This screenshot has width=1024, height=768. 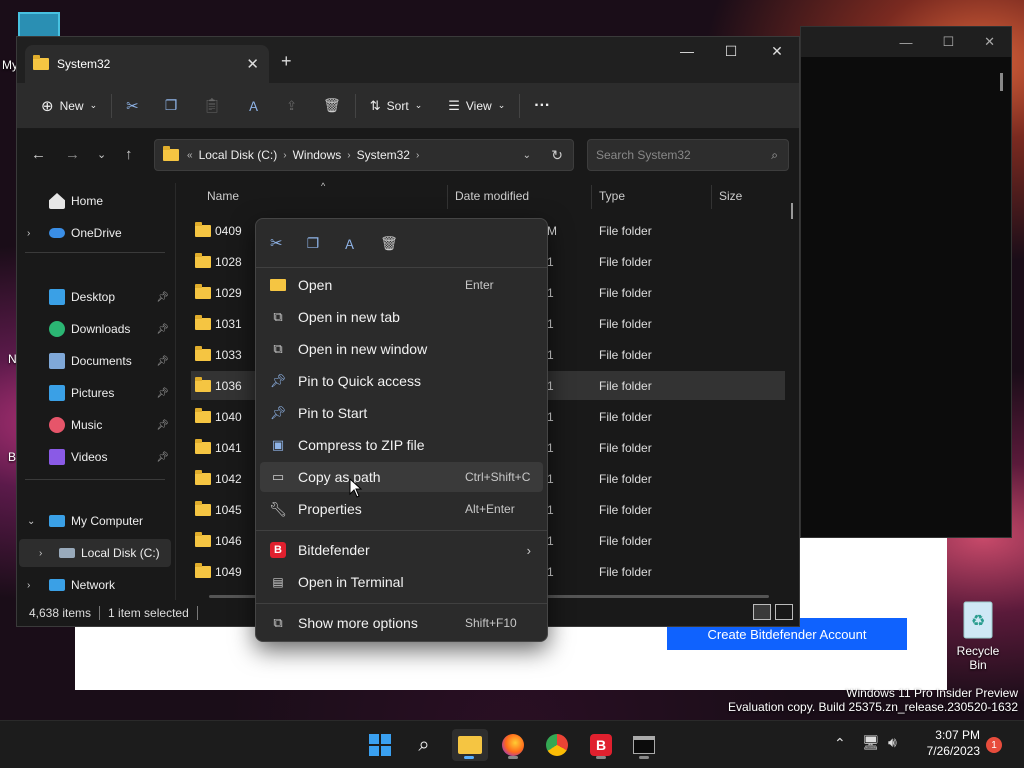 I want to click on sort-icon: ⇅, so click(x=375, y=105).